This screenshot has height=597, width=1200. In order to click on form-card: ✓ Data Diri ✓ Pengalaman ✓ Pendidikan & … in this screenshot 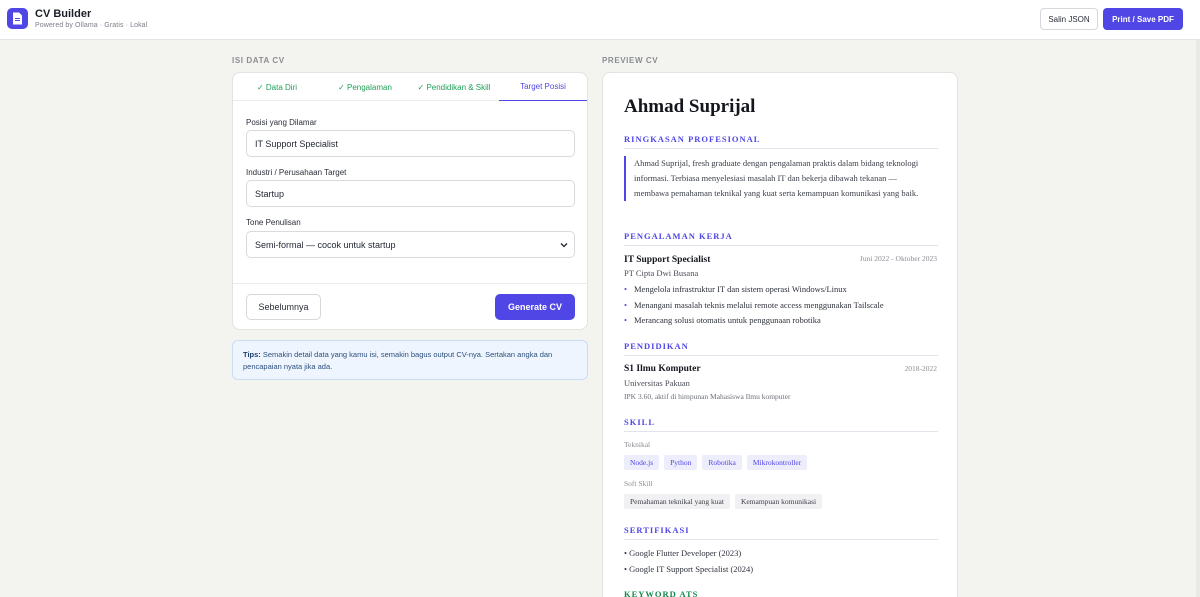, I will do `click(410, 201)`.